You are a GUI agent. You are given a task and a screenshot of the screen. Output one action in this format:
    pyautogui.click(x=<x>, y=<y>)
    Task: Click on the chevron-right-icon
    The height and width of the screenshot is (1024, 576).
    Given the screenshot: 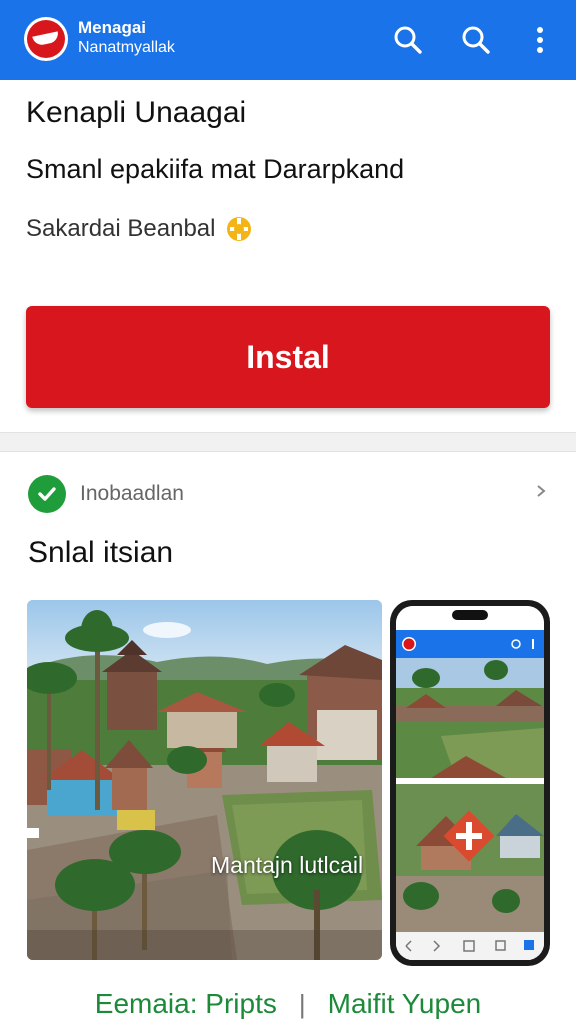 What is the action you would take?
    pyautogui.click(x=542, y=490)
    